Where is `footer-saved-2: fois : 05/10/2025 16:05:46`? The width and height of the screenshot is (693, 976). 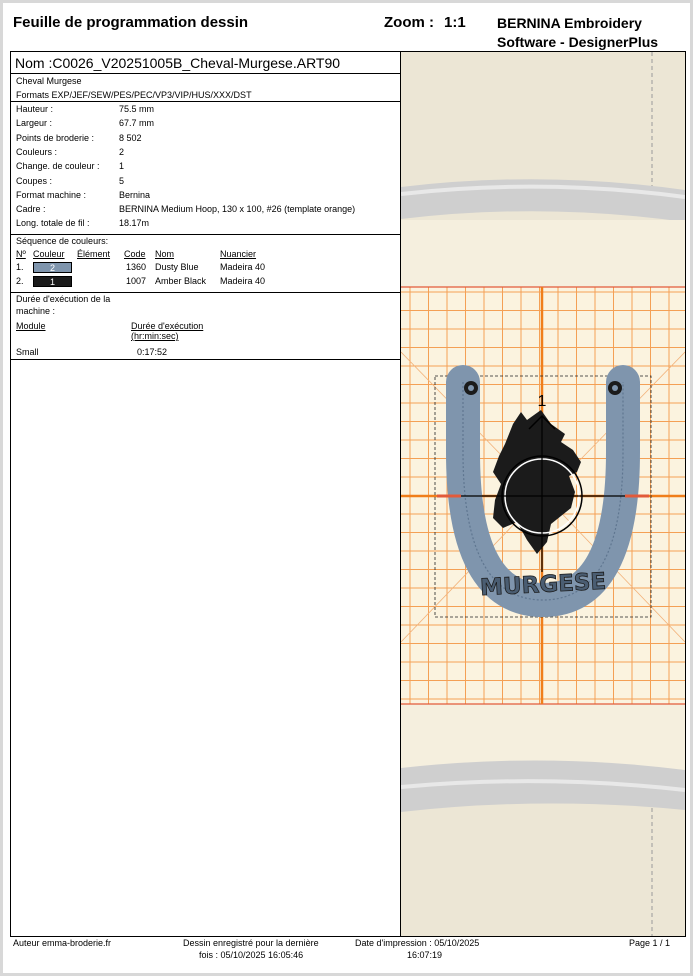
footer-saved-2: fois : 05/10/2025 16:05:46 is located at coordinates (251, 955).